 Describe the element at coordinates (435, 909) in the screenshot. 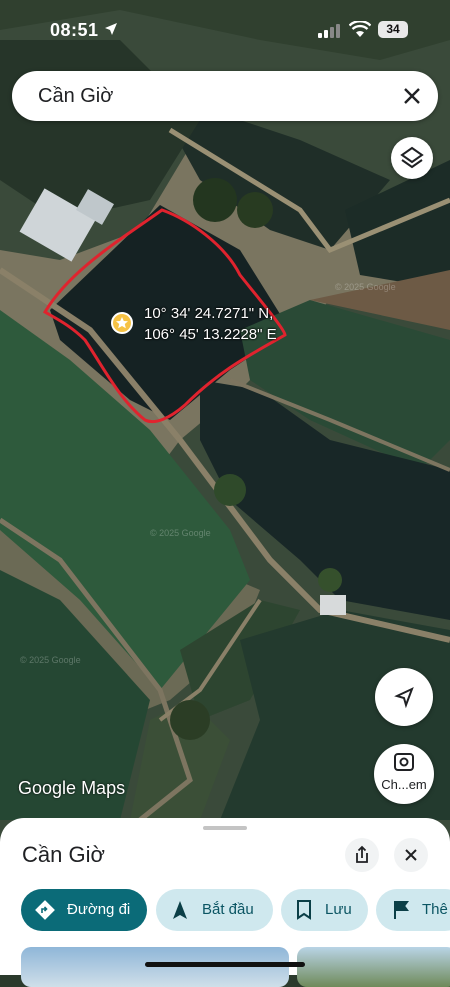

I see `add-label-text: Thê` at that location.